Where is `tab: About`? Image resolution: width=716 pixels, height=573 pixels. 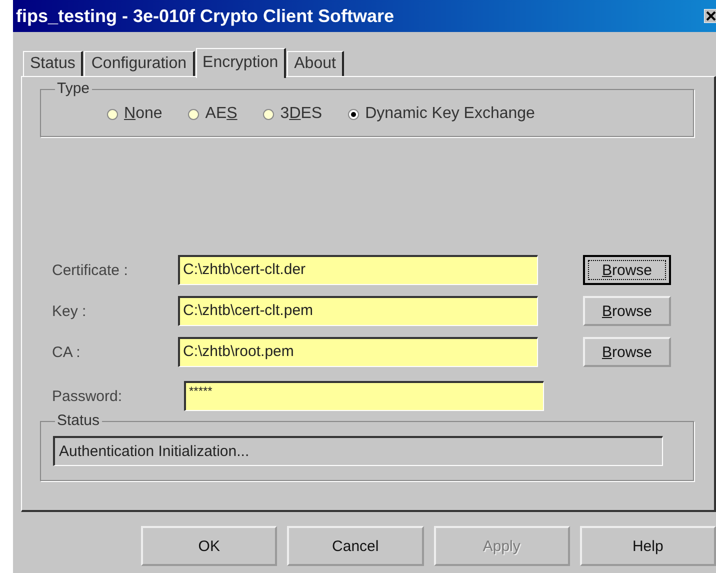
tab: About is located at coordinates (315, 63).